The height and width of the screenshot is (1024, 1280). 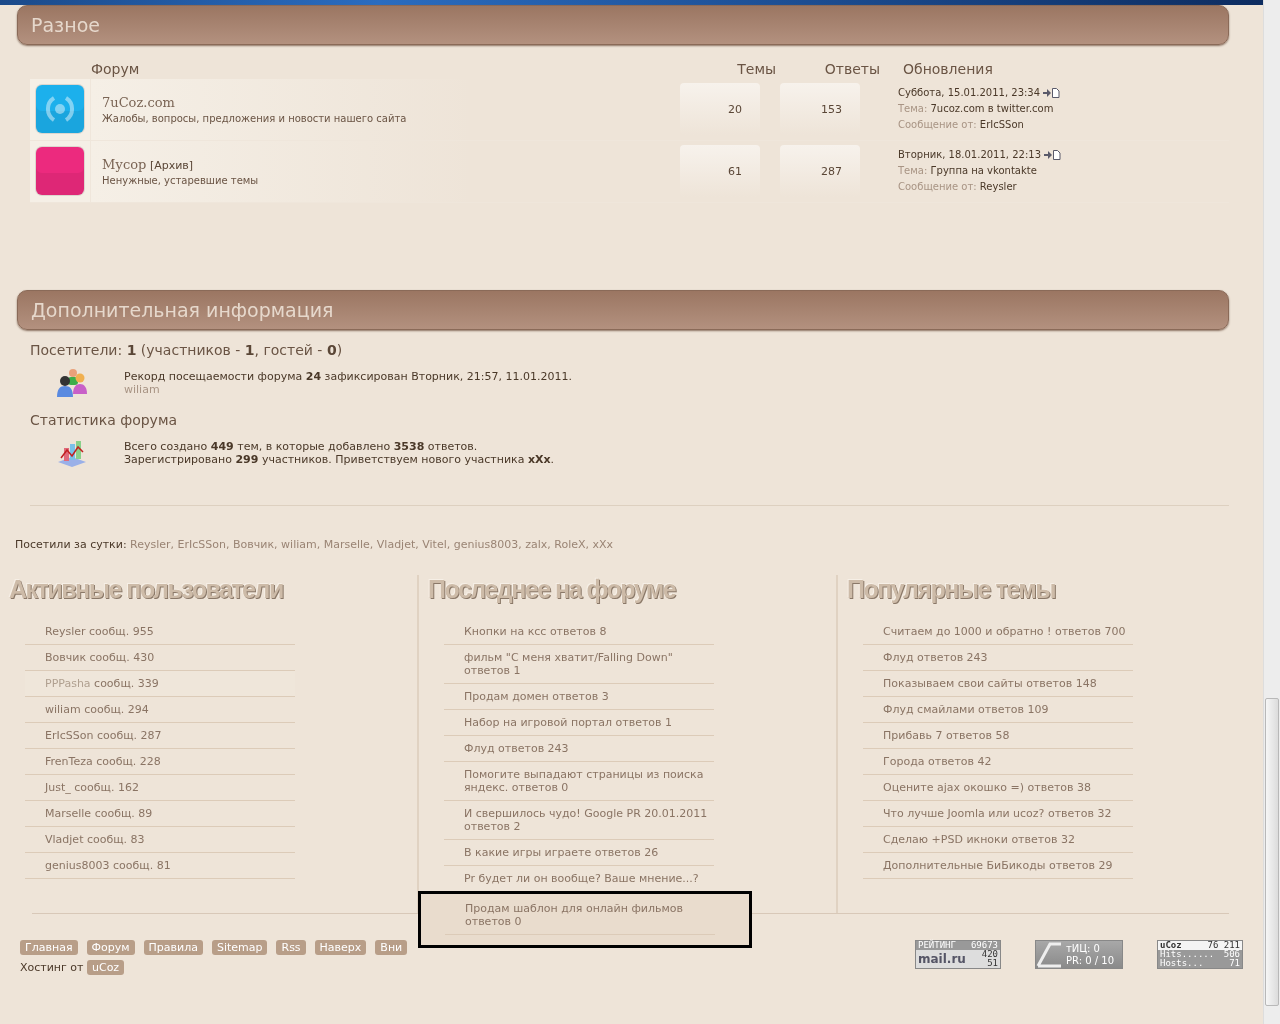 I want to click on topic-link: Города ответов 42, so click(x=1008, y=762).